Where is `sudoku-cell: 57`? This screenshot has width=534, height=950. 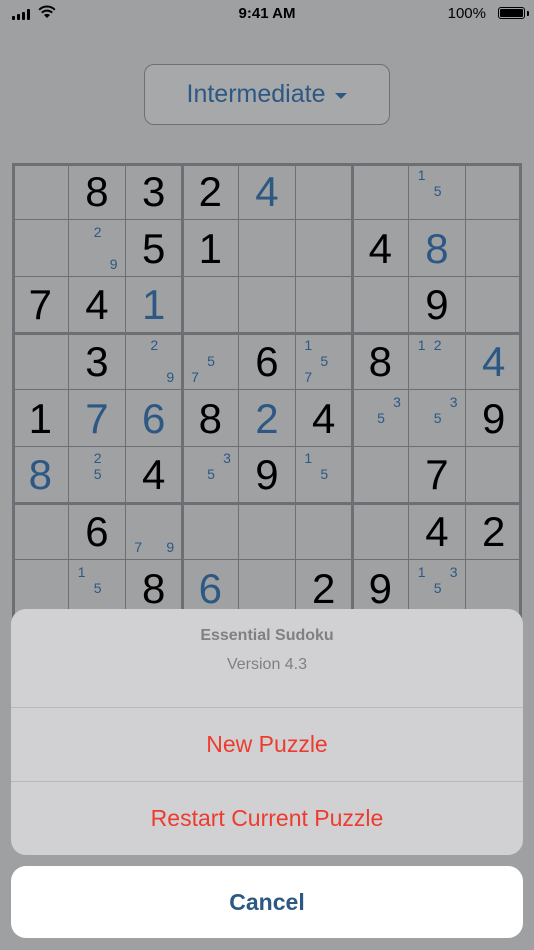
sudoku-cell: 57 is located at coordinates (210, 361).